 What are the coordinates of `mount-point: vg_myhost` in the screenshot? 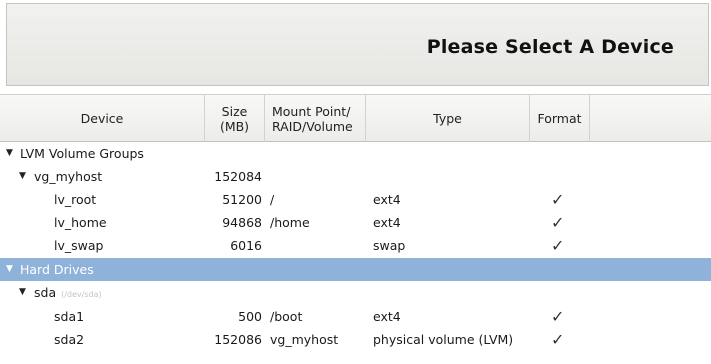 It's located at (304, 339).